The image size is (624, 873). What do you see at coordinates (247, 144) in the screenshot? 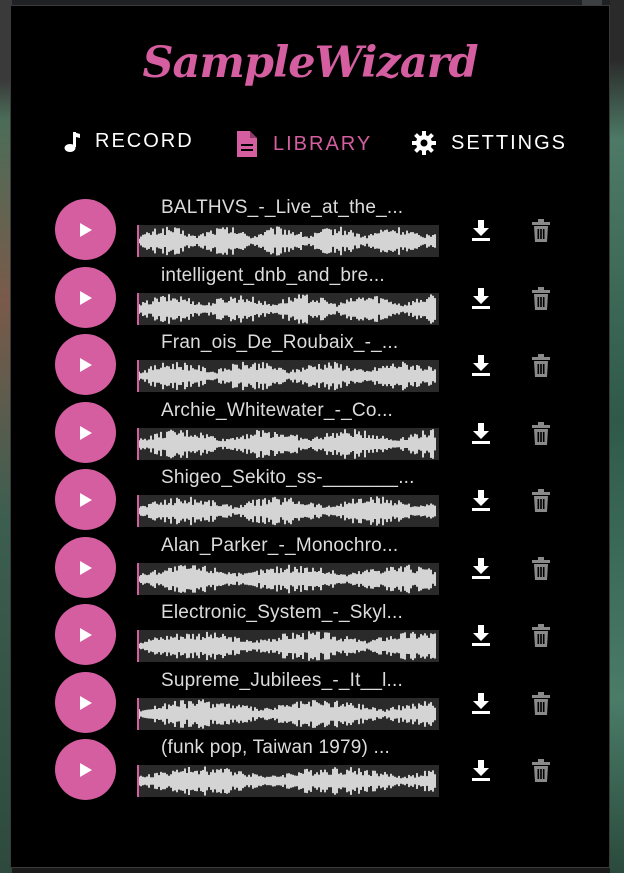
I see `file-icon` at bounding box center [247, 144].